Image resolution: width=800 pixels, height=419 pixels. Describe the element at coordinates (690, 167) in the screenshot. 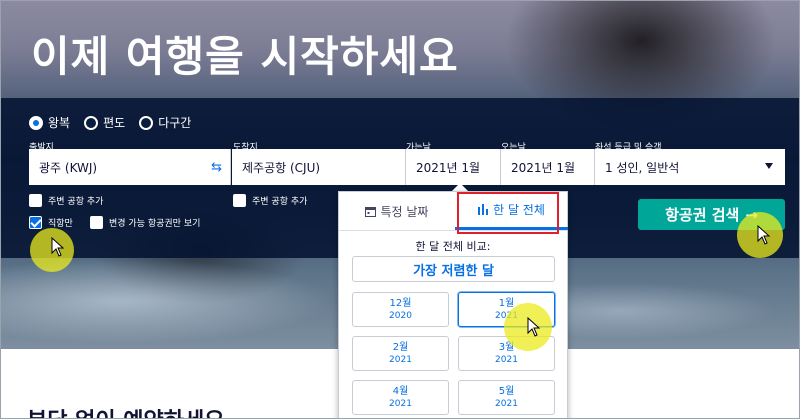

I see `cabin-field: 1 성인, 일반석` at that location.